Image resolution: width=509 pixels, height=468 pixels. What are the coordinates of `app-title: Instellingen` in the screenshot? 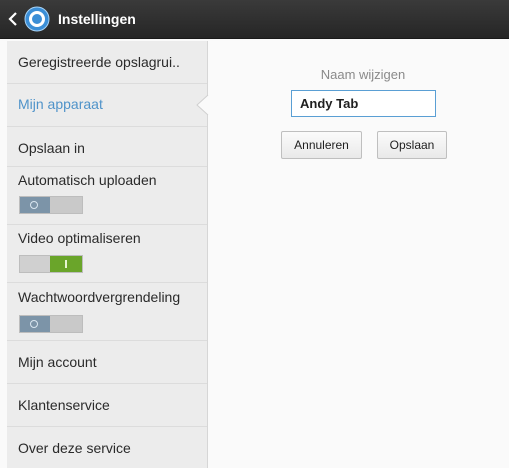 It's located at (97, 19).